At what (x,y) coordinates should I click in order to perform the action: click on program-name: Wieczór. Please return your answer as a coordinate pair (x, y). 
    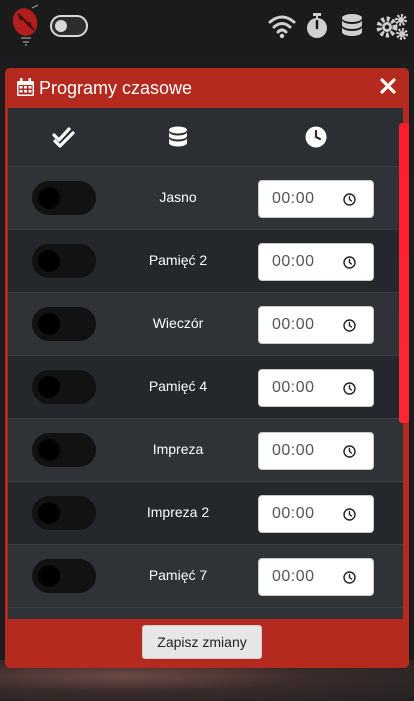
    Looking at the image, I should click on (178, 323).